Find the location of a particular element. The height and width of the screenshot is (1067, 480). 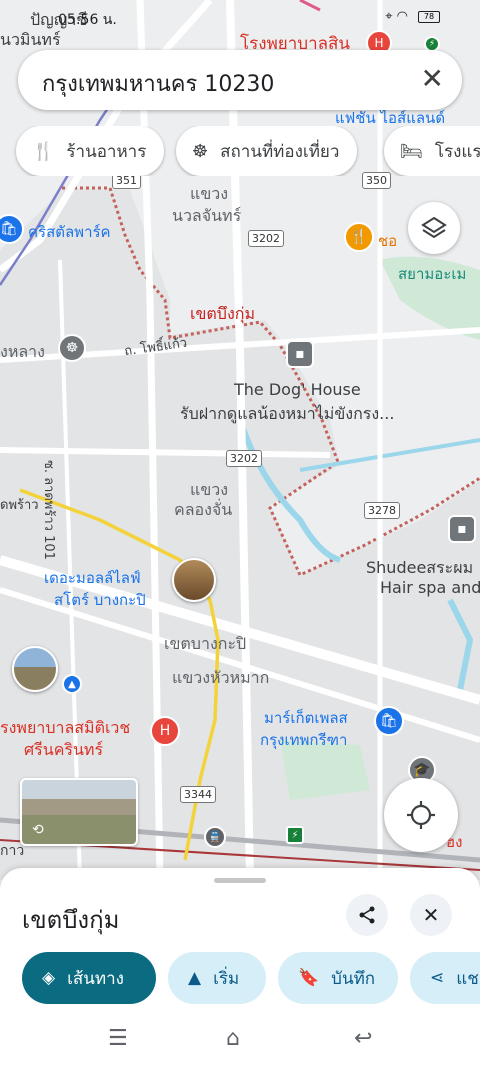

layers-icon is located at coordinates (434, 227).